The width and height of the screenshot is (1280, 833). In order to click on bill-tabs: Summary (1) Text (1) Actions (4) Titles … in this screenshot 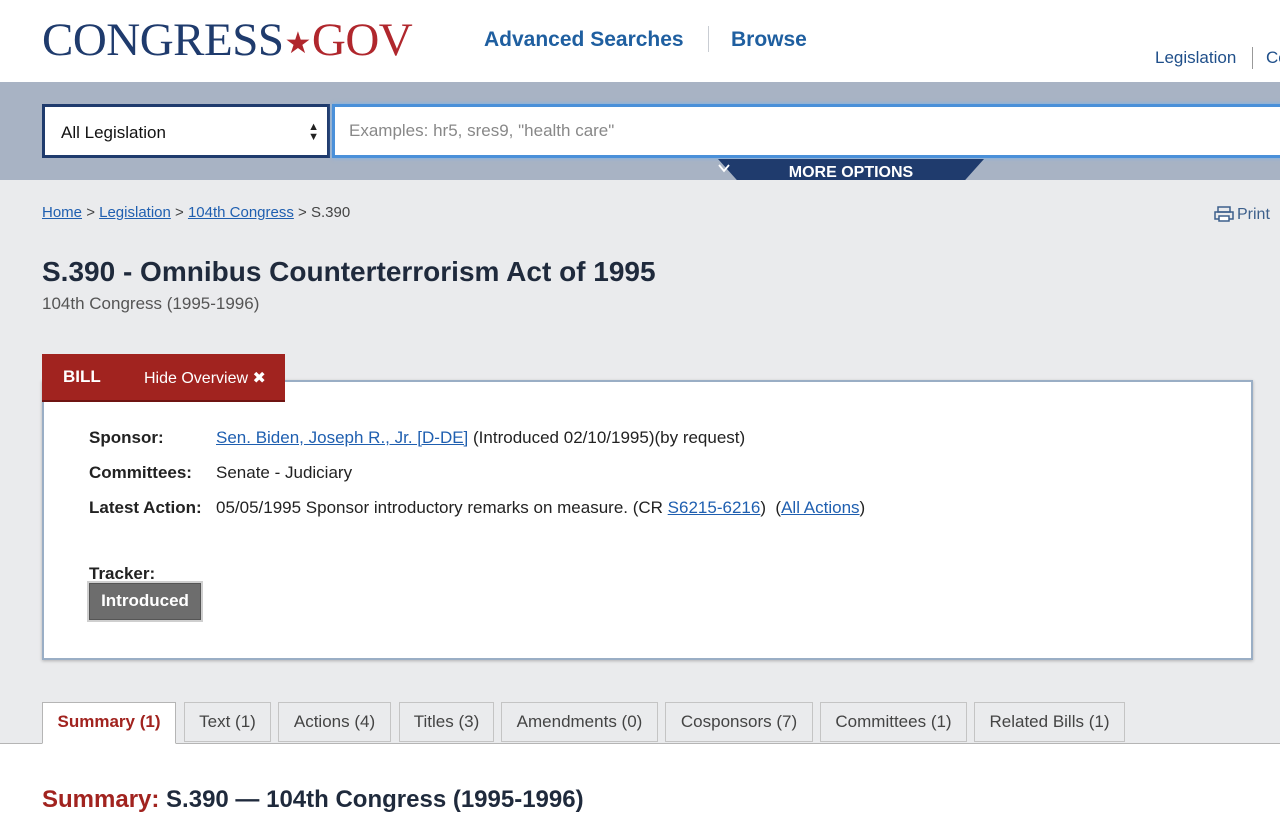, I will do `click(640, 722)`.